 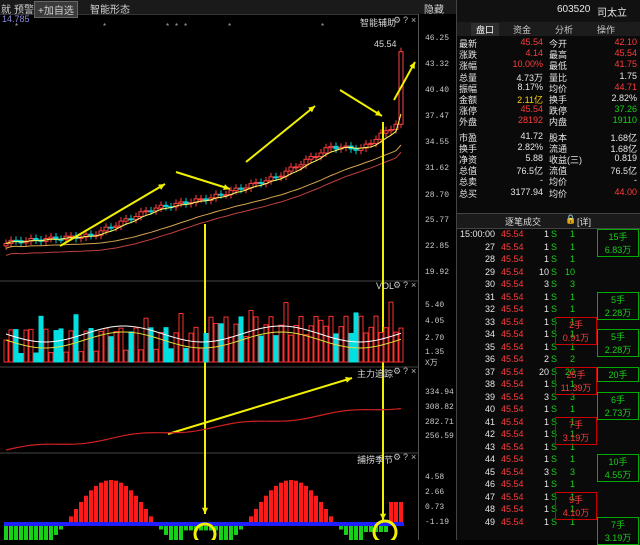 I want to click on quote-value: 2.82%, so click(x=624, y=98).